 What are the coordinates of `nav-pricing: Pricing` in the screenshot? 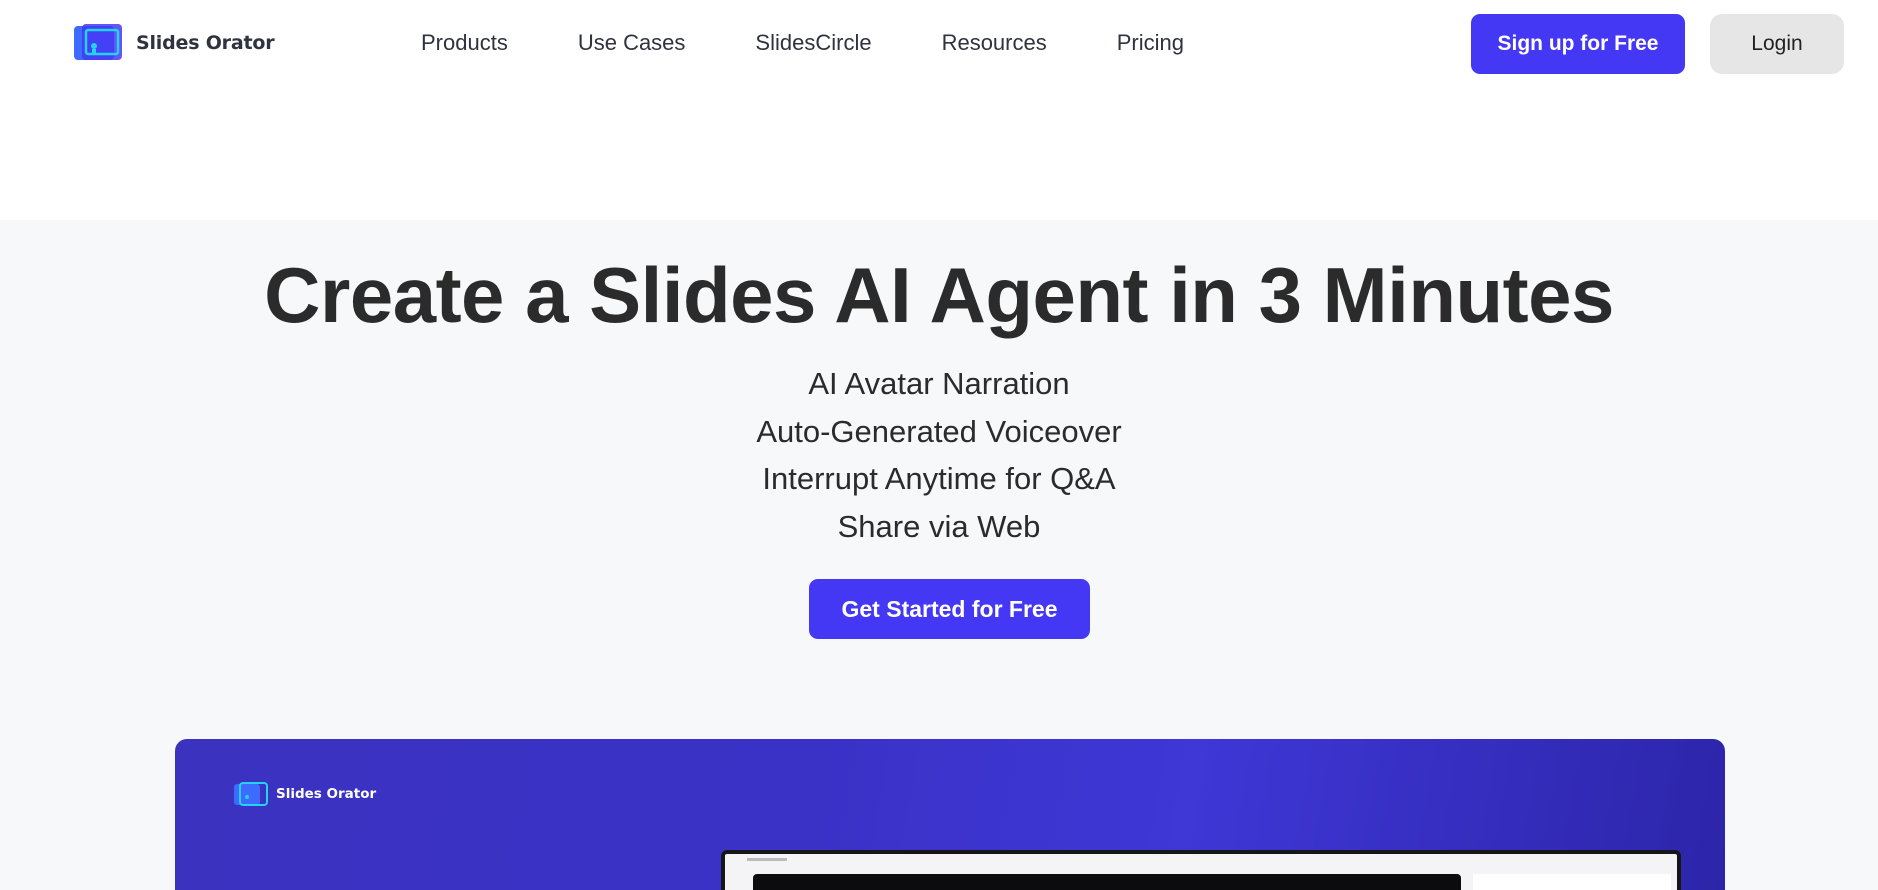 It's located at (1150, 43).